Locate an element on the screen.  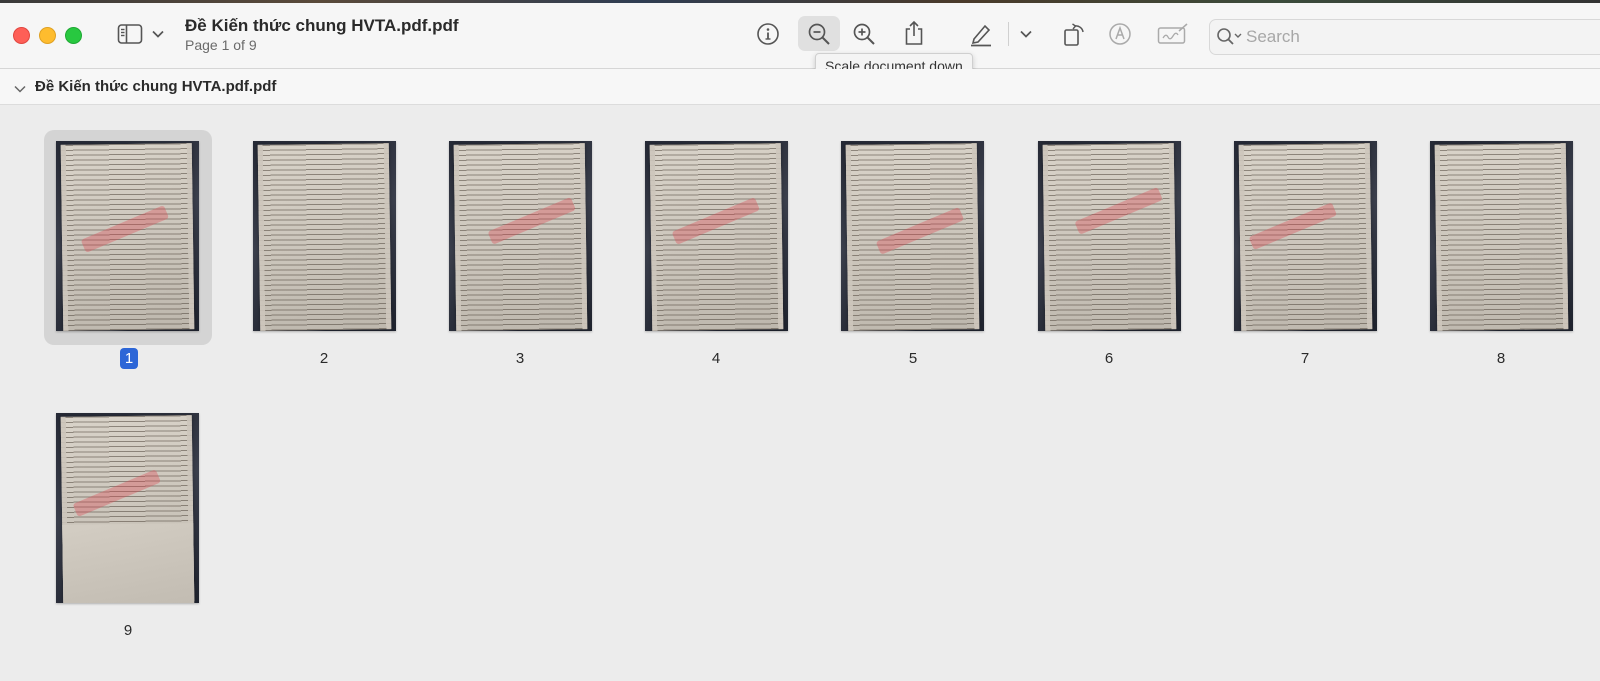
share-icon is located at coordinates (914, 32).